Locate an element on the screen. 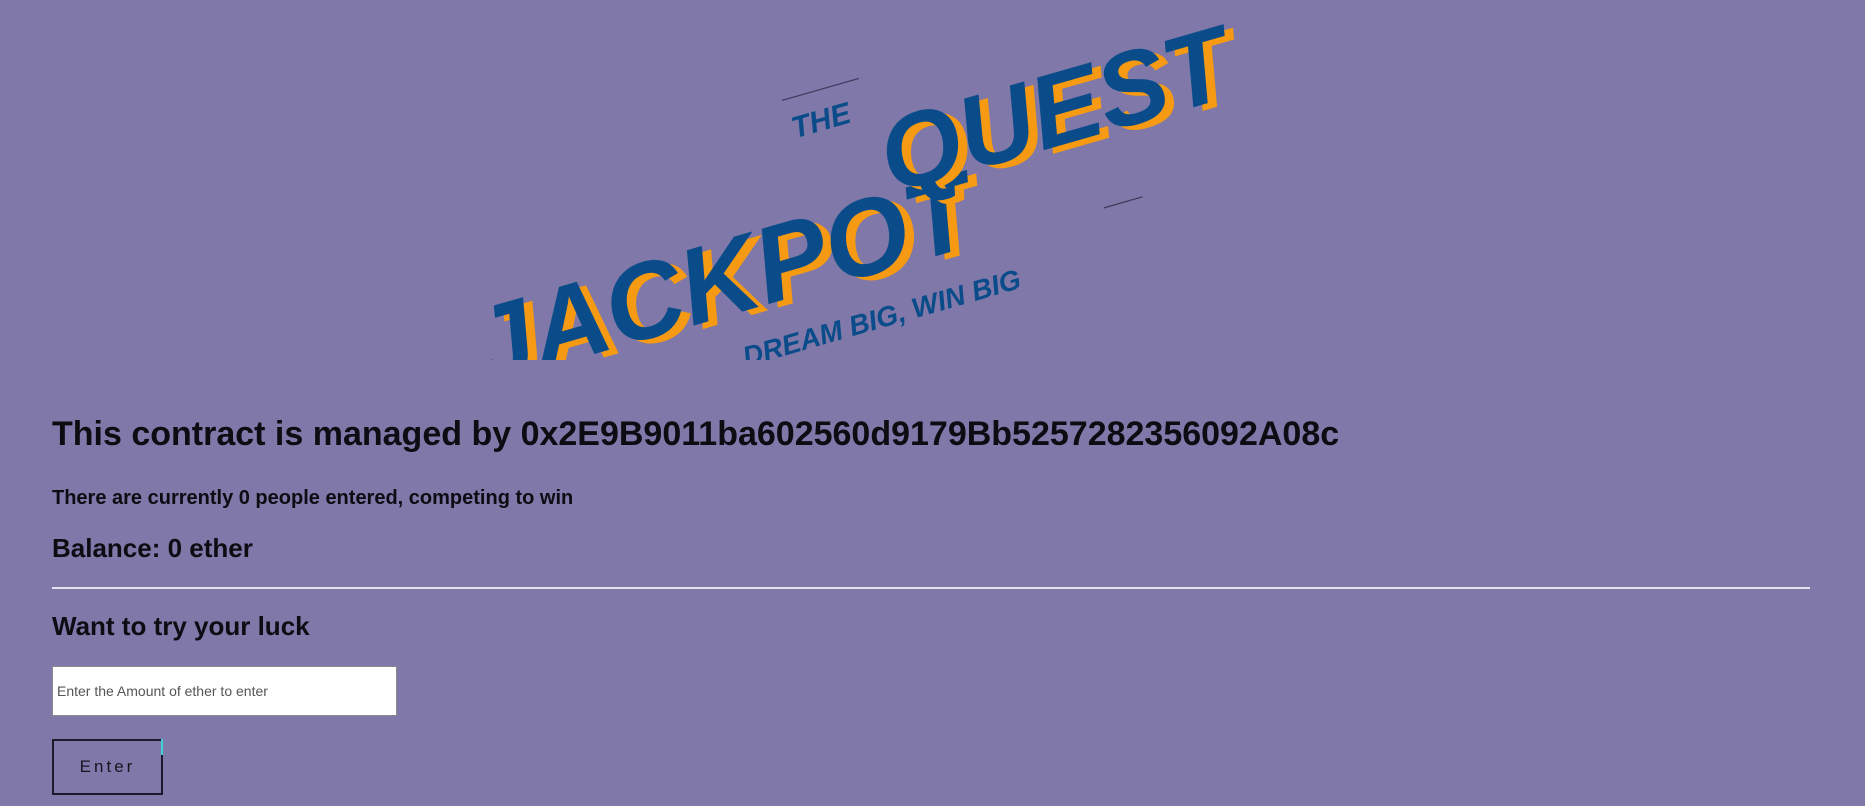 This screenshot has width=1865, height=806. logo-quest: QUEST is located at coordinates (1058, 110).